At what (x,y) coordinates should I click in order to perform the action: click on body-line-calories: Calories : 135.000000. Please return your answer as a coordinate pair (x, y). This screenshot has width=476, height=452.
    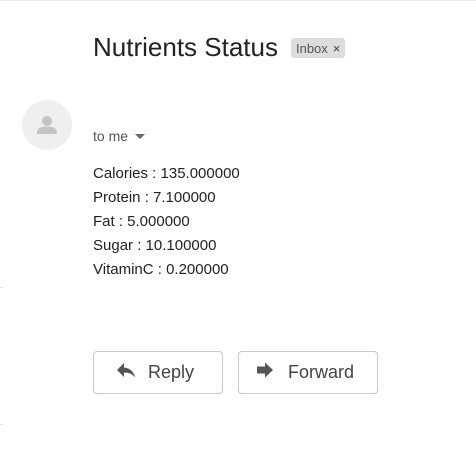
    Looking at the image, I should click on (166, 173).